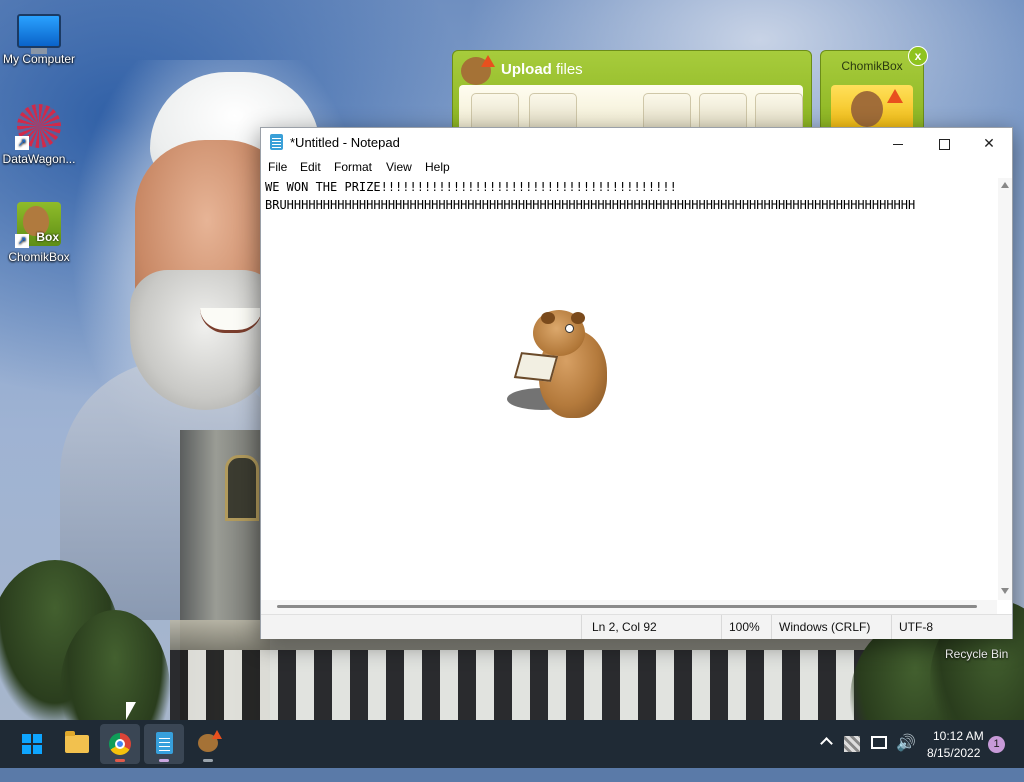  I want to click on chomikbox-panel-title: ChomikBox, so click(872, 66).